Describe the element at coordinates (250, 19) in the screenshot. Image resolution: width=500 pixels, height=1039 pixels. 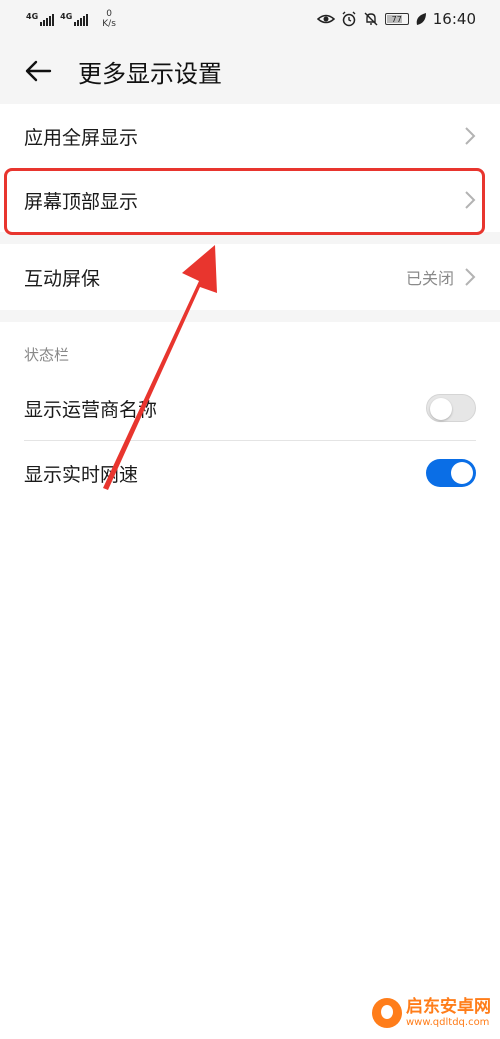
I see `status-bar: 4G 4G 0 K/s 77 16:40` at that location.